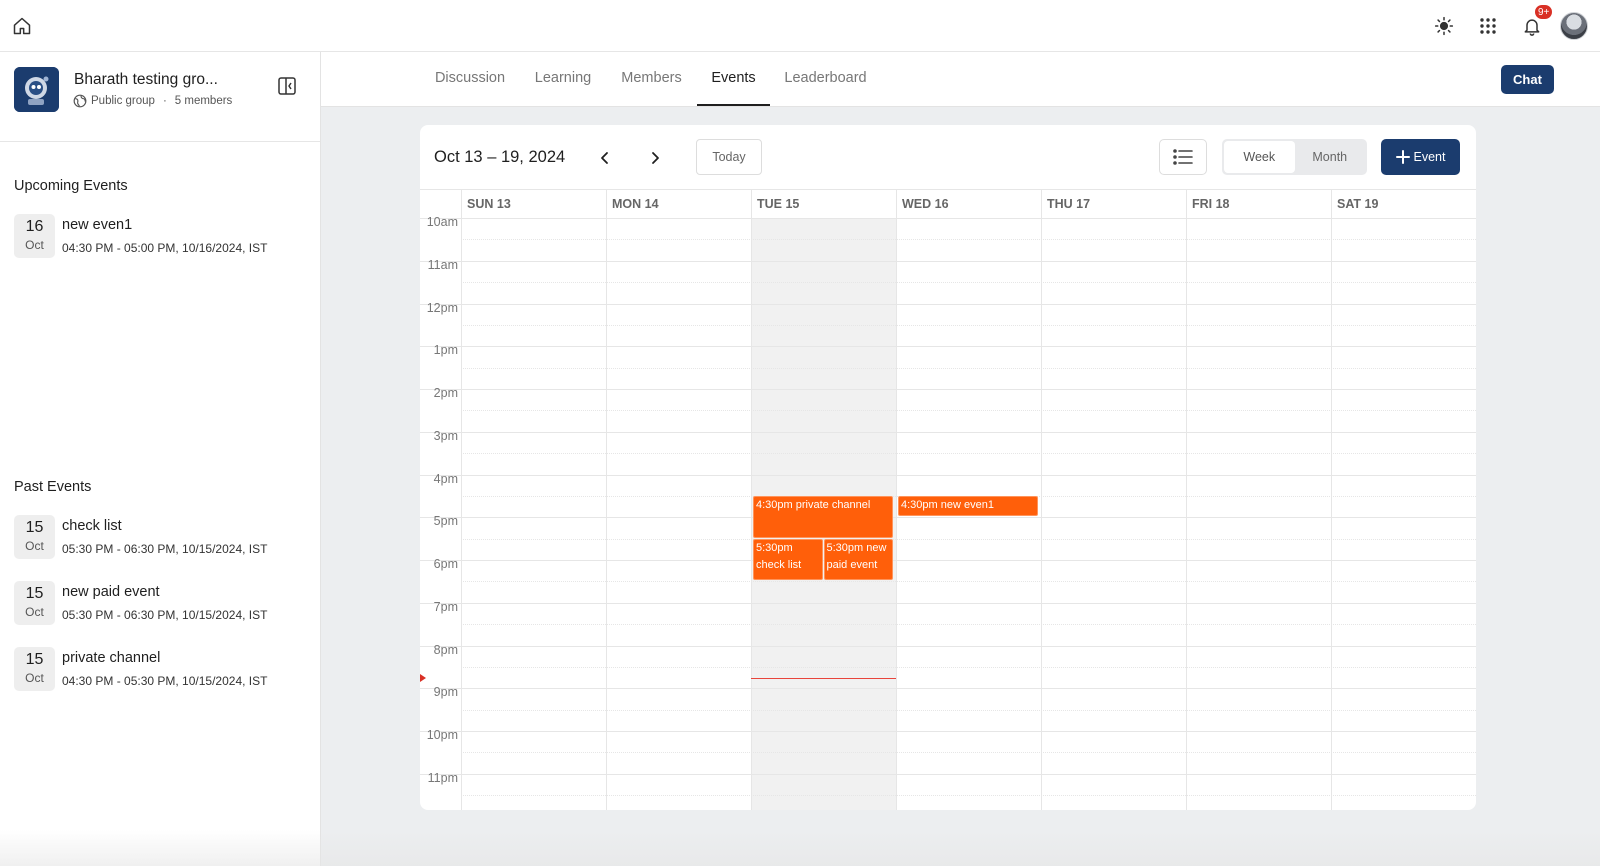  What do you see at coordinates (123, 101) in the screenshot?
I see `group-visibility: Public group` at bounding box center [123, 101].